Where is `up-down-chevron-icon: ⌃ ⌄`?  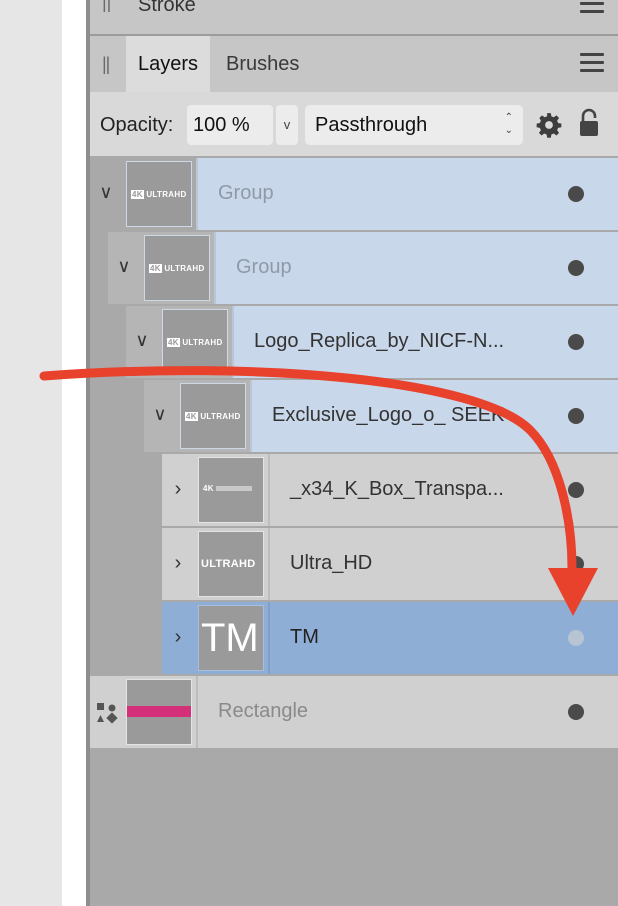 up-down-chevron-icon: ⌃ ⌄ is located at coordinates (508, 124).